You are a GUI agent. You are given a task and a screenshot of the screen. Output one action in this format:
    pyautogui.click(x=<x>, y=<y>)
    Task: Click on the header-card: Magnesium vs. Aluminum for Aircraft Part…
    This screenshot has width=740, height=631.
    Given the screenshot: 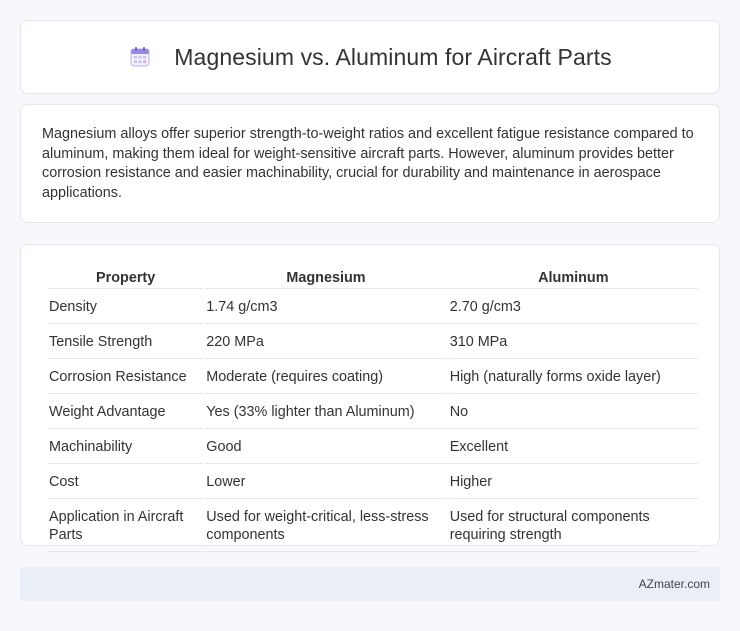 What is the action you would take?
    pyautogui.click(x=370, y=57)
    